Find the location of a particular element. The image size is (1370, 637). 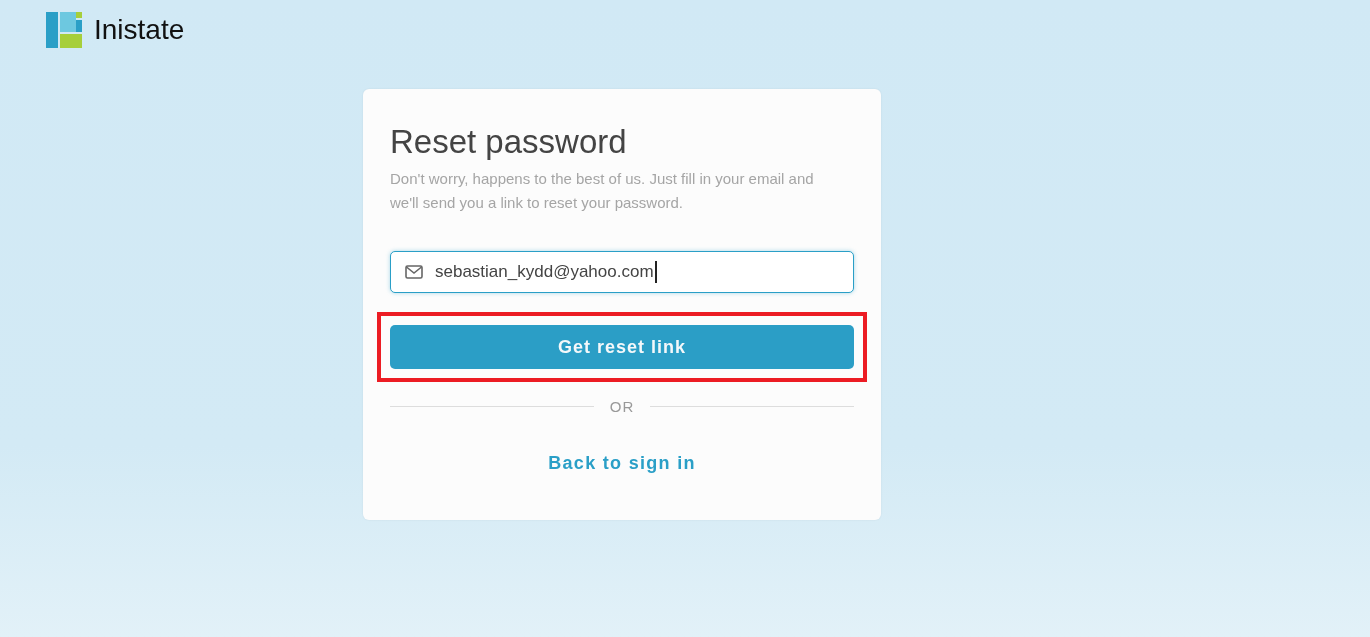

envelope-icon is located at coordinates (414, 272).